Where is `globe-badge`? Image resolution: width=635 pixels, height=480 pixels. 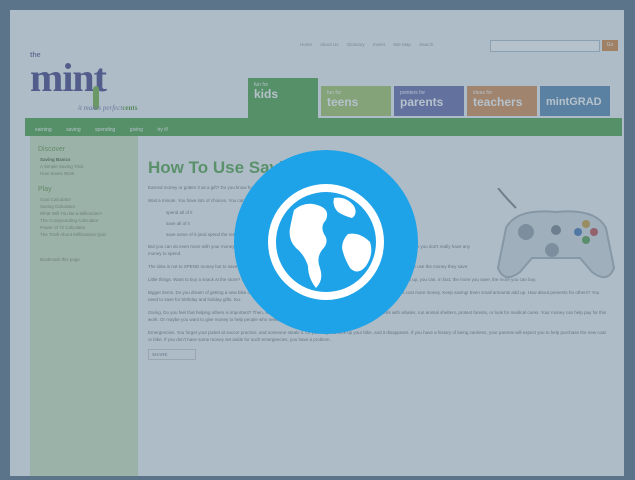 globe-badge is located at coordinates (326, 242).